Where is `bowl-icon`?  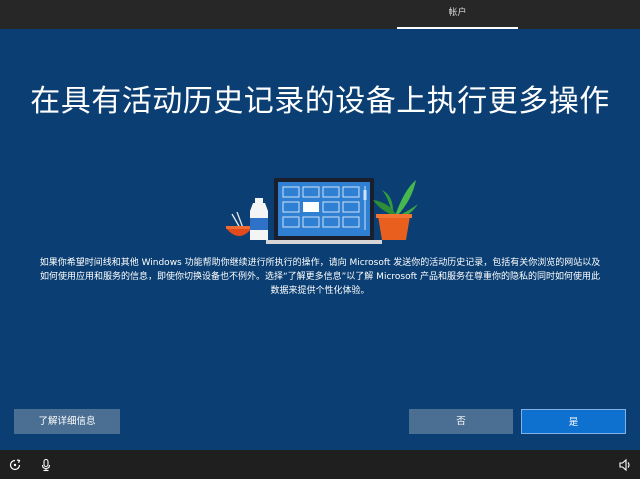
bowl-icon is located at coordinates (239, 223).